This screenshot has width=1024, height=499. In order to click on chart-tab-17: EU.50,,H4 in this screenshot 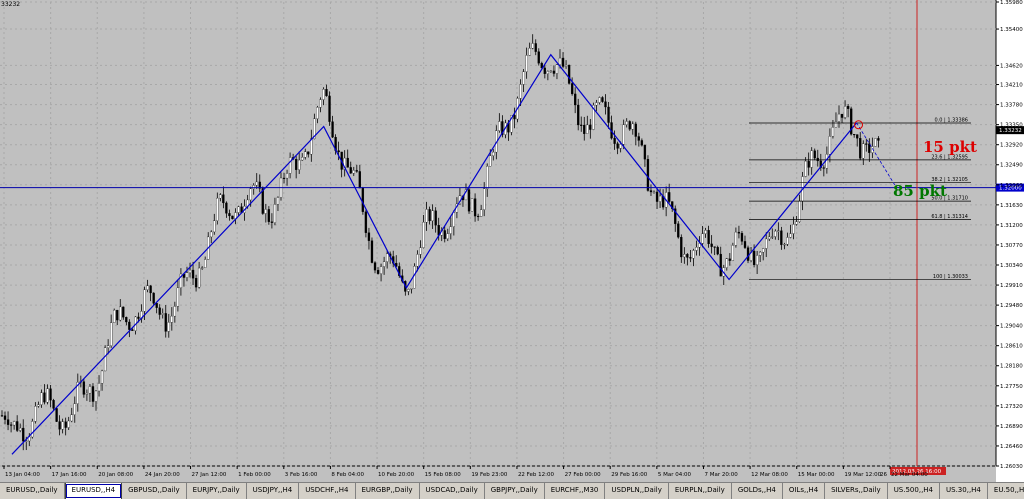, I will do `click(1005, 491)`.